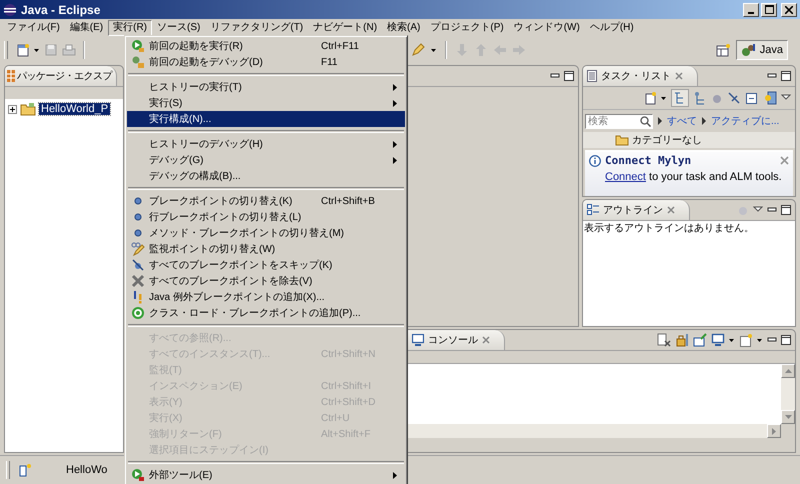 Image resolution: width=800 pixels, height=484 pixels. Describe the element at coordinates (266, 160) in the screenshot. I see `menu-item: デバッグ(G)` at that location.